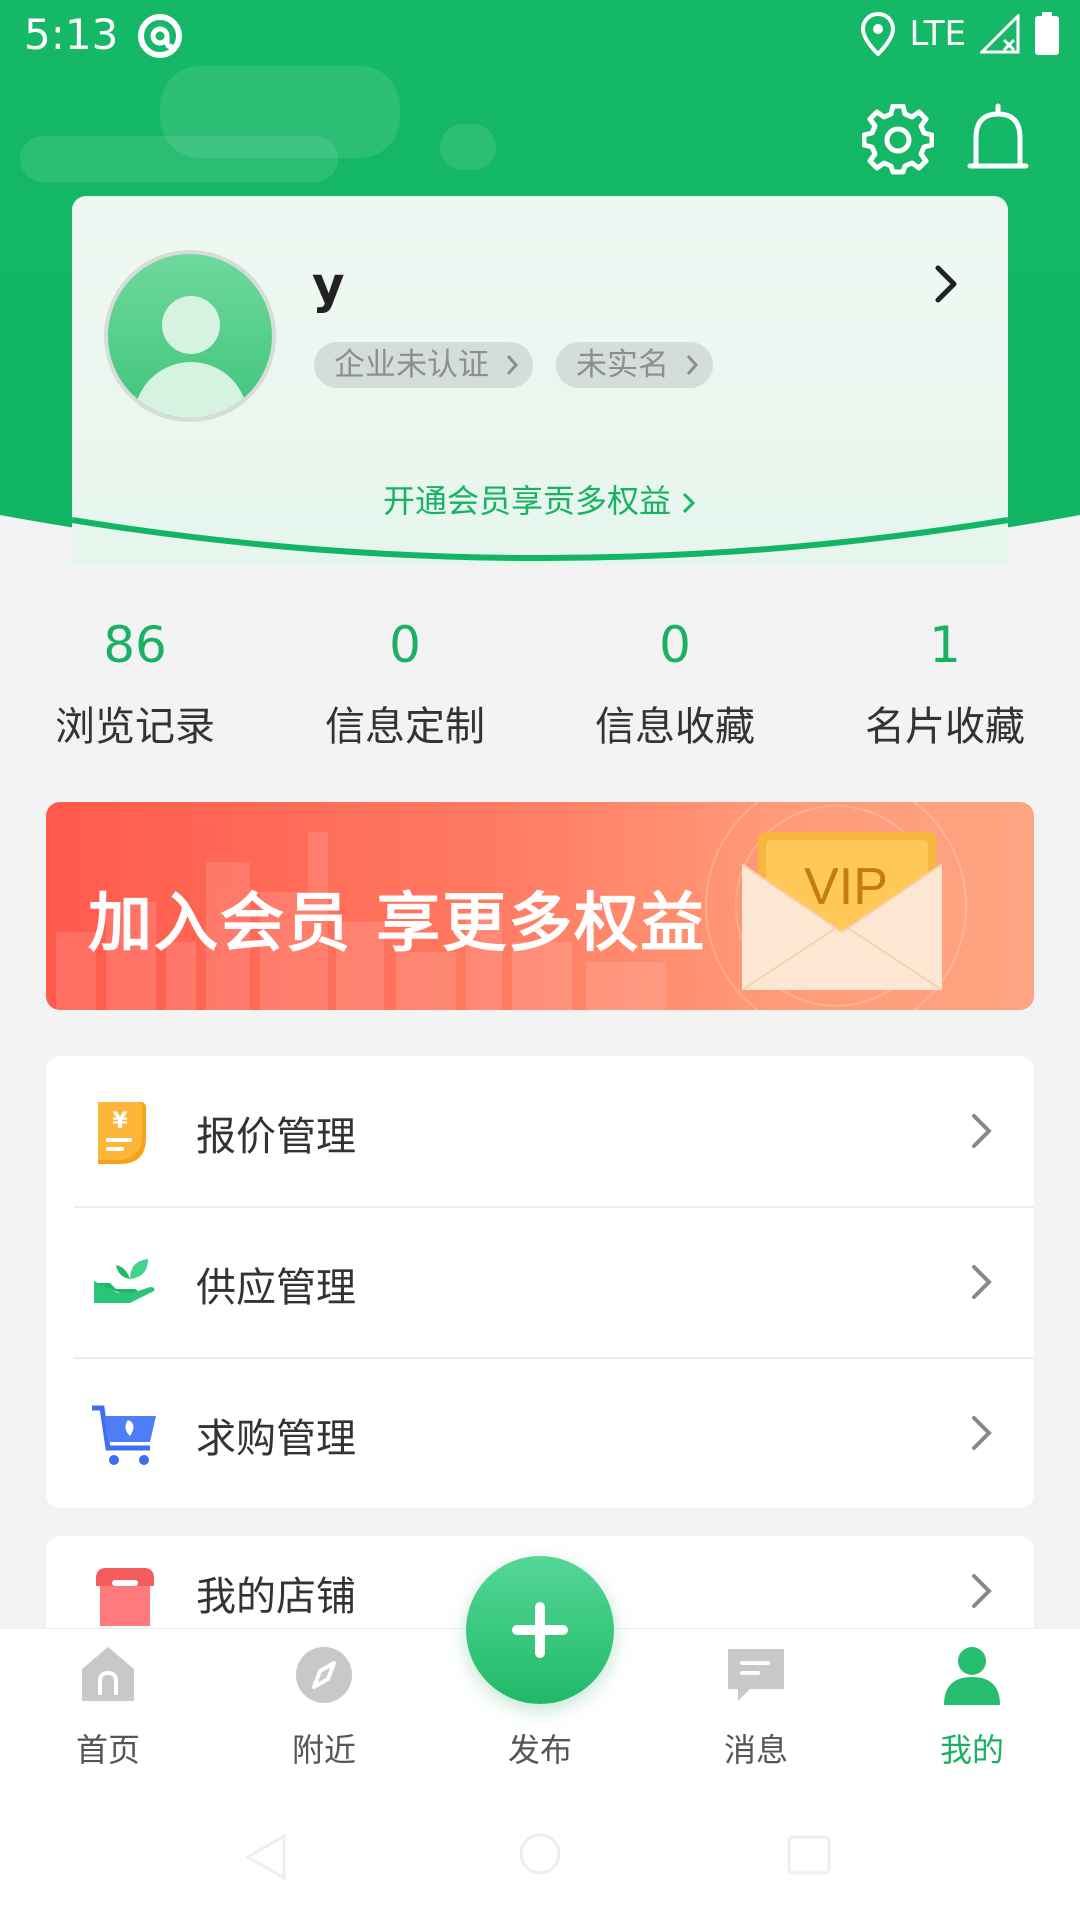  I want to click on recents-square-icon, so click(809, 1855).